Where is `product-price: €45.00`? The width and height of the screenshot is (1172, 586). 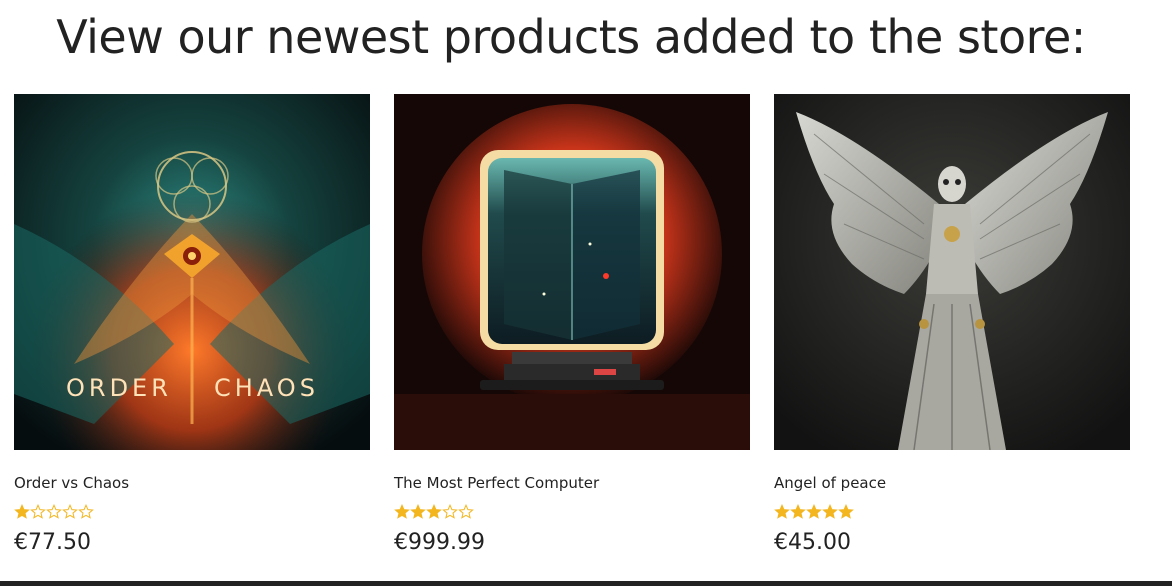
product-price: €45.00 is located at coordinates (812, 542).